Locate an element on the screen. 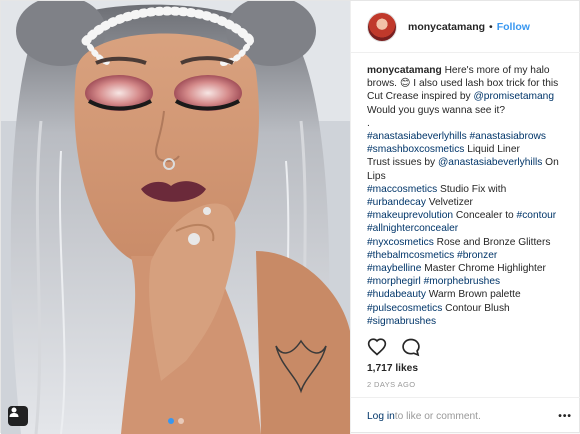  login-link: Log in is located at coordinates (381, 416).